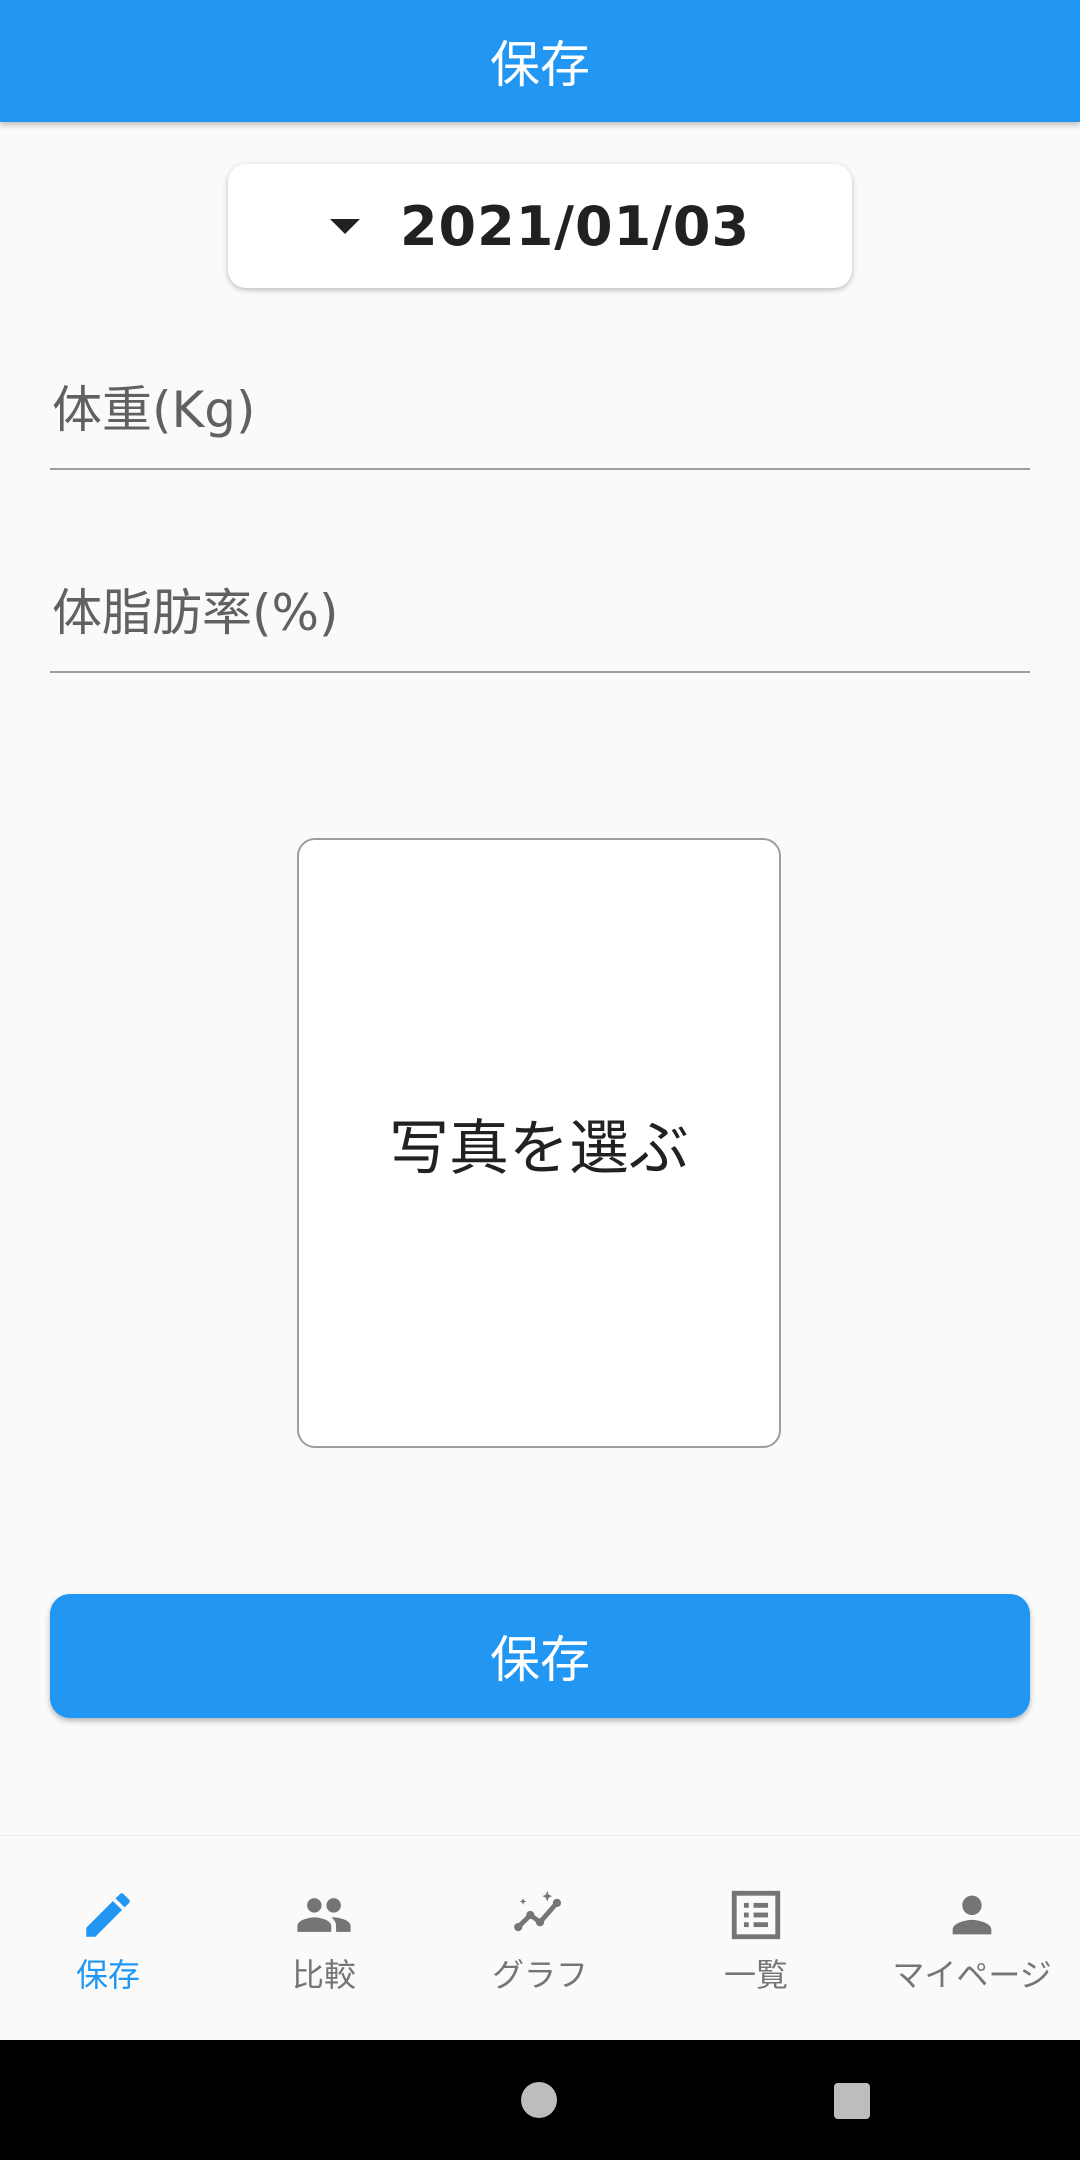  Describe the element at coordinates (575, 226) in the screenshot. I see `selected-date: 2021/01/03` at that location.